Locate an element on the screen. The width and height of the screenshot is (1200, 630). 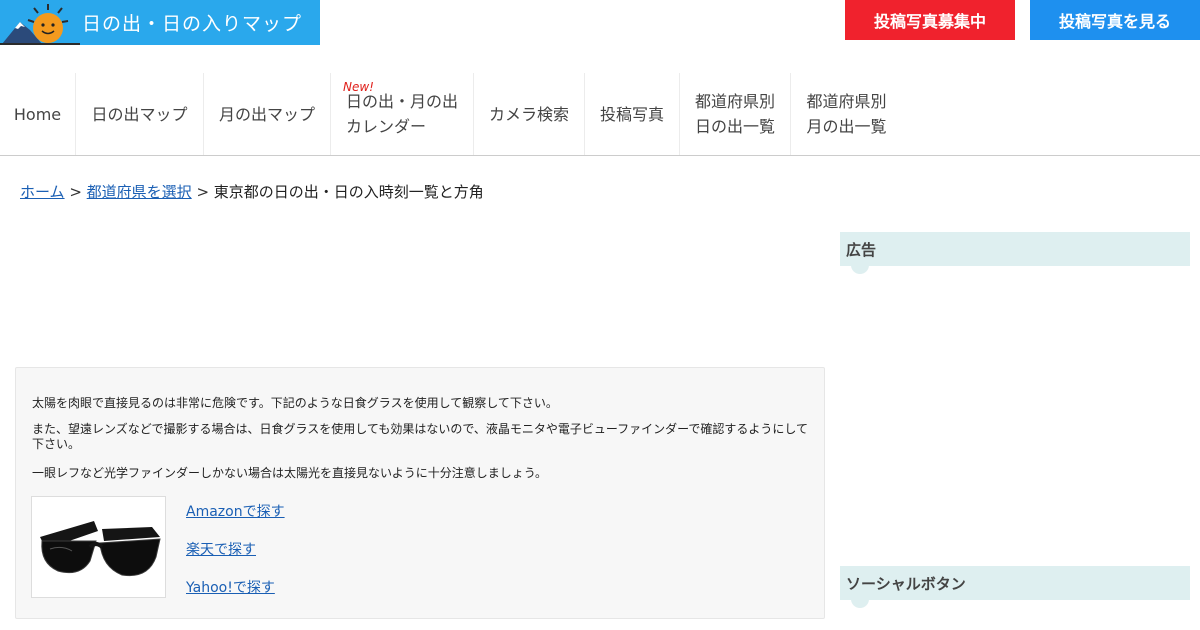
nav-item-pref-sunrise: 都道府県別 日の出一覧 is located at coordinates (735, 114).